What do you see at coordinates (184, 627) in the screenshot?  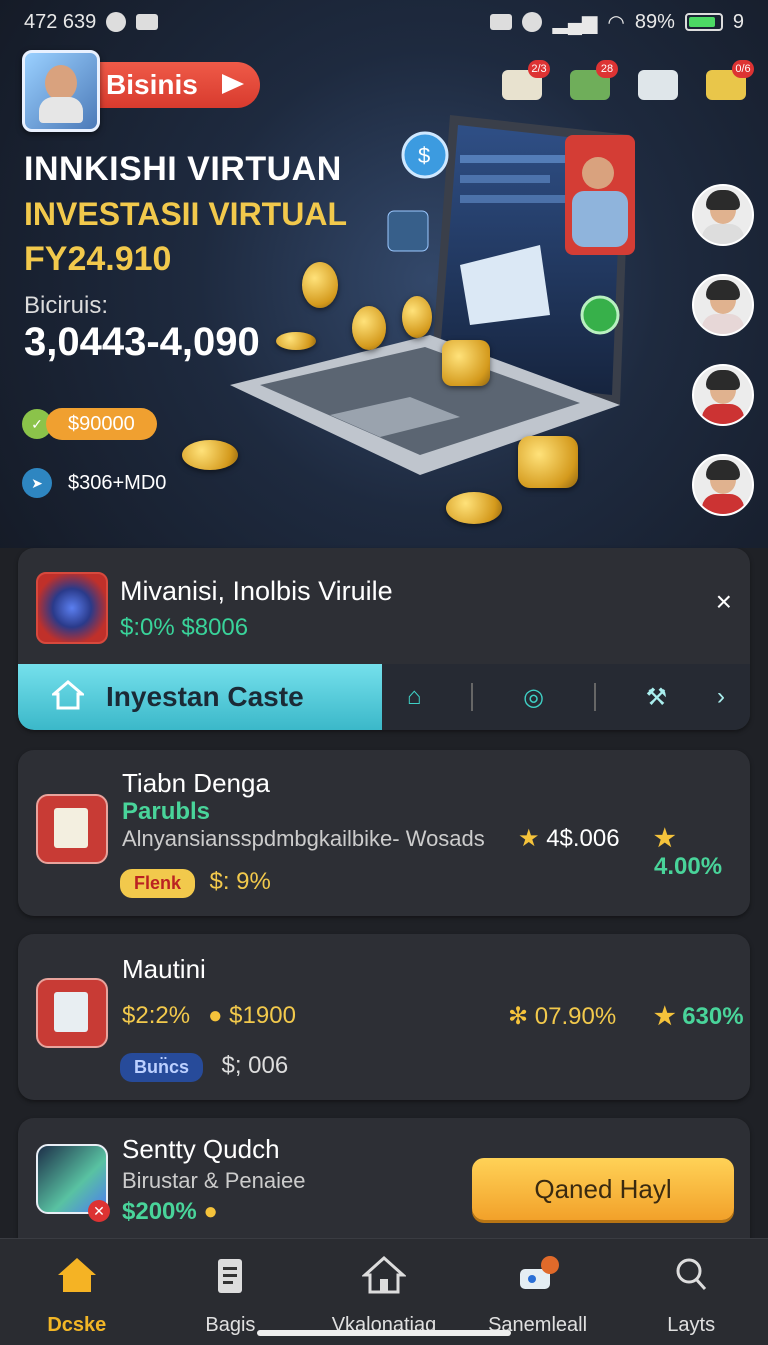 I see `notification-subtitle: $:0% $8006` at bounding box center [184, 627].